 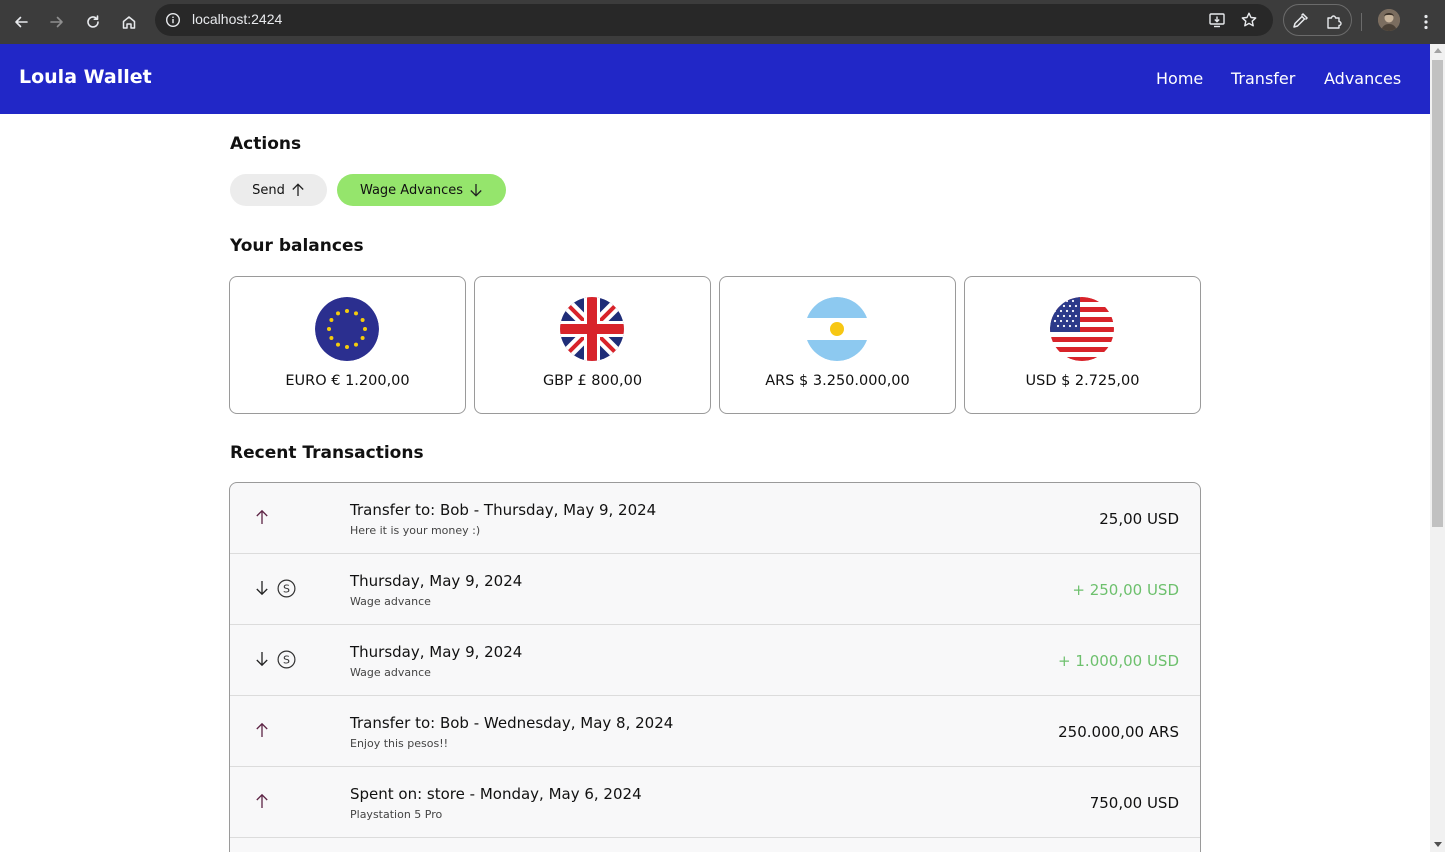 I want to click on eu-flag-icon, so click(x=347, y=329).